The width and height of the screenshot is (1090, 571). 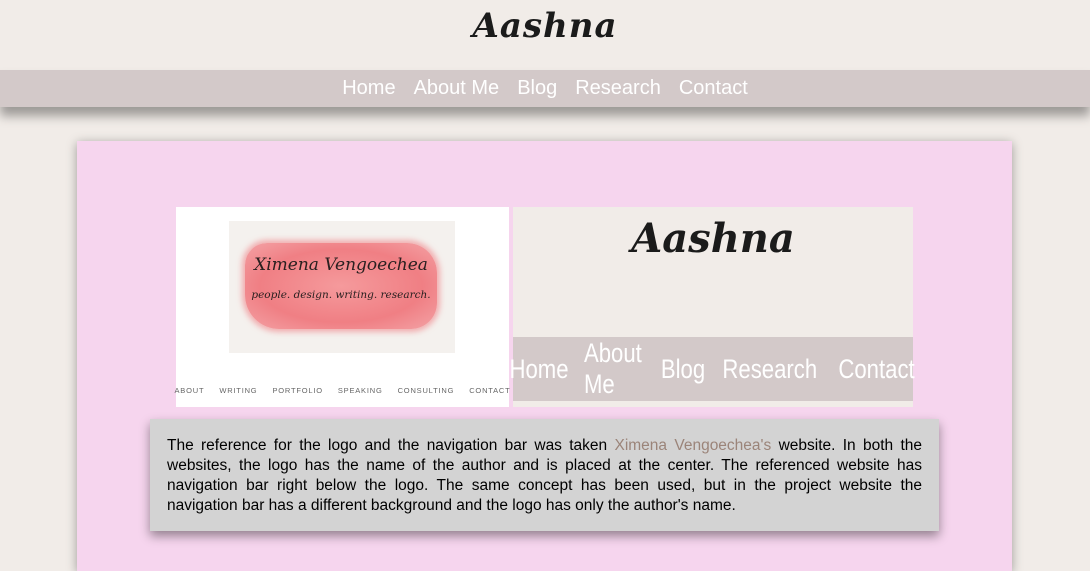 What do you see at coordinates (713, 238) in the screenshot?
I see `project-logo: Aashna` at bounding box center [713, 238].